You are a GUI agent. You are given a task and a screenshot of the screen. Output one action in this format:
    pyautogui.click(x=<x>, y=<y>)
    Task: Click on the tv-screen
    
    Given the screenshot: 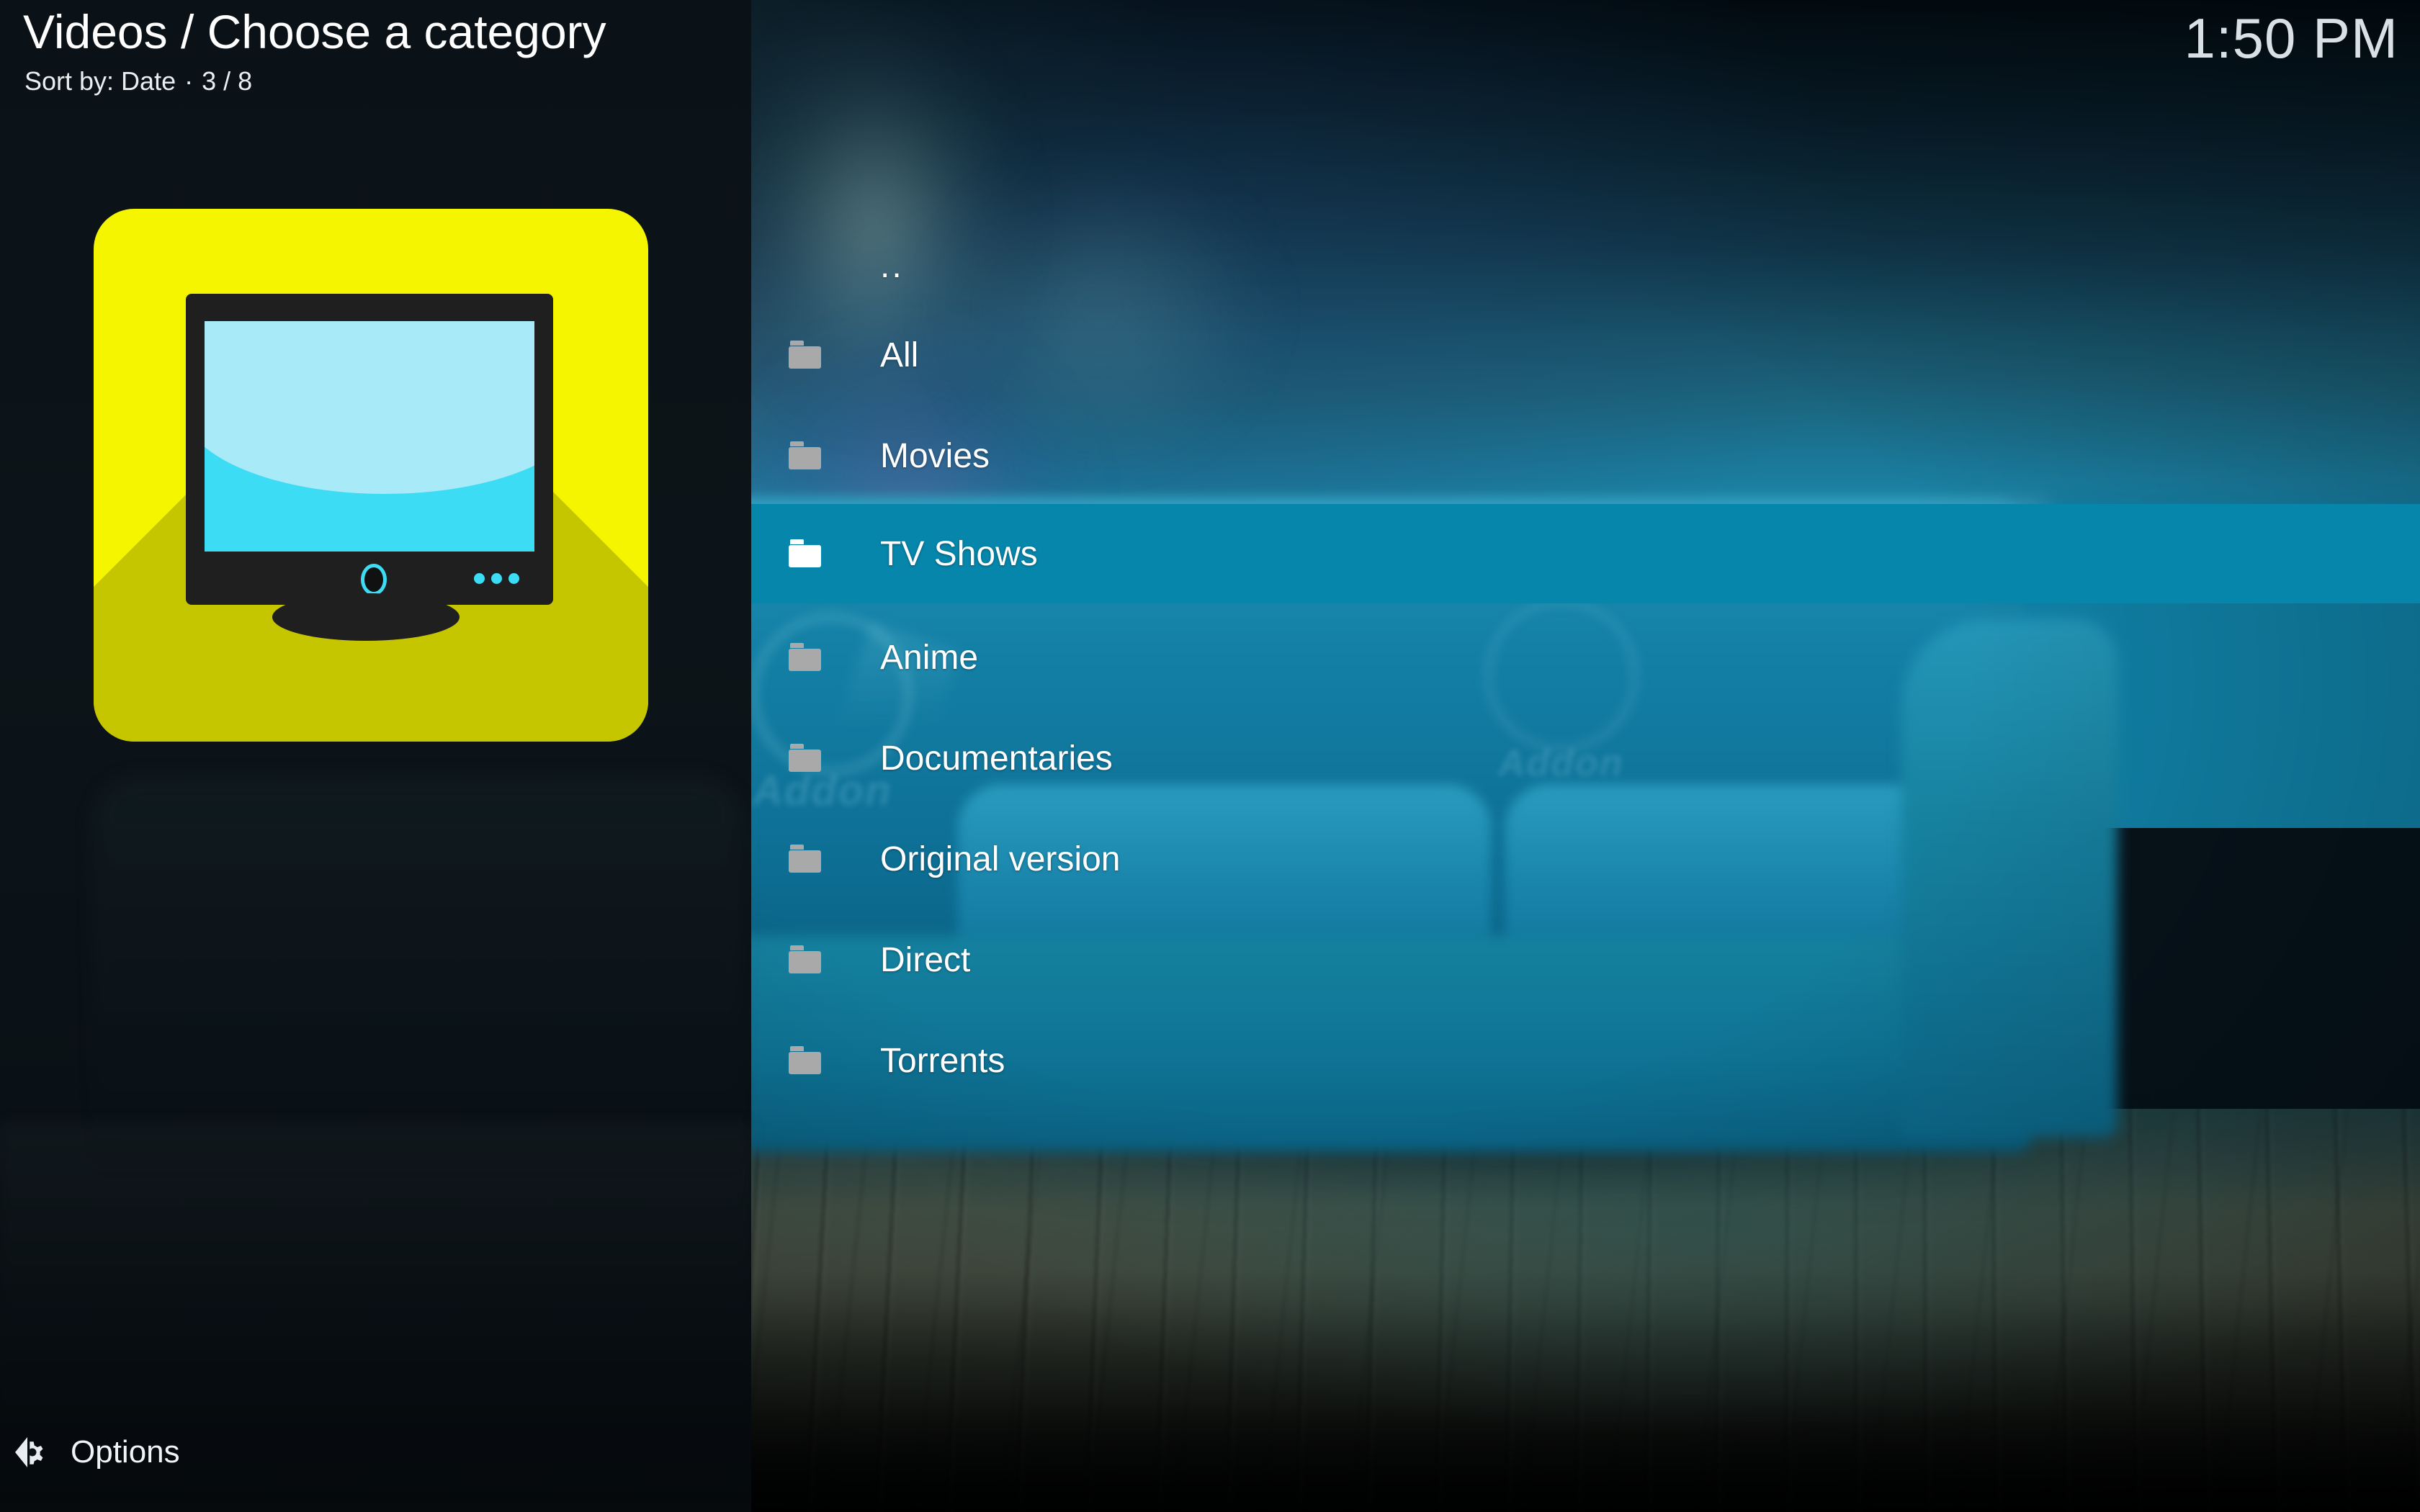 What is the action you would take?
    pyautogui.click(x=369, y=436)
    